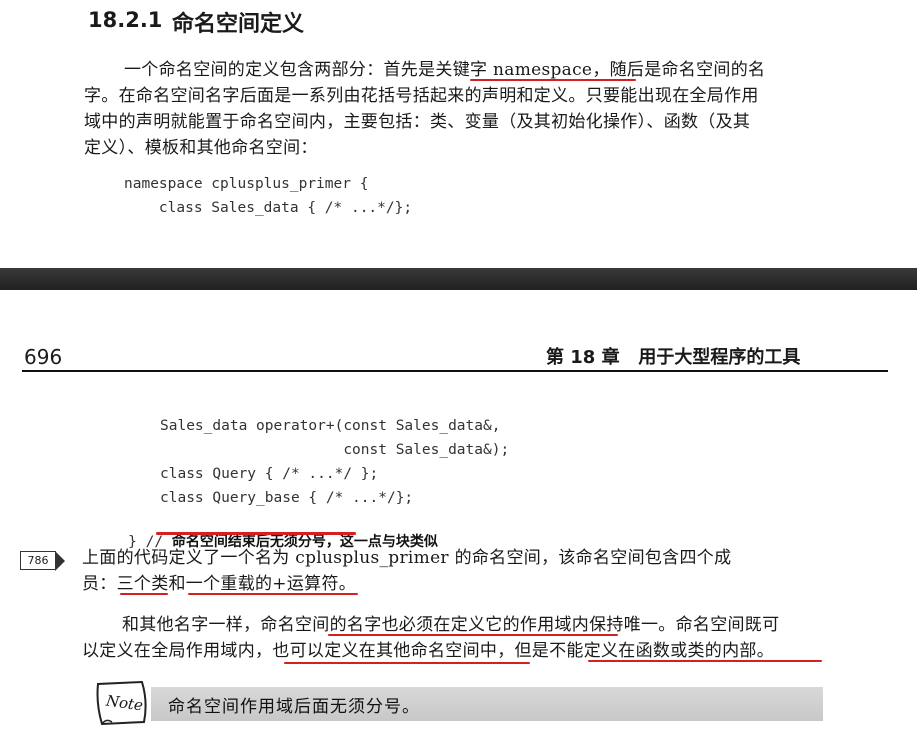 Image resolution: width=917 pixels, height=742 pixels. What do you see at coordinates (201, 148) in the screenshot?
I see `paragraph-1-line-4: 定义）、模板和其他命名空间：` at bounding box center [201, 148].